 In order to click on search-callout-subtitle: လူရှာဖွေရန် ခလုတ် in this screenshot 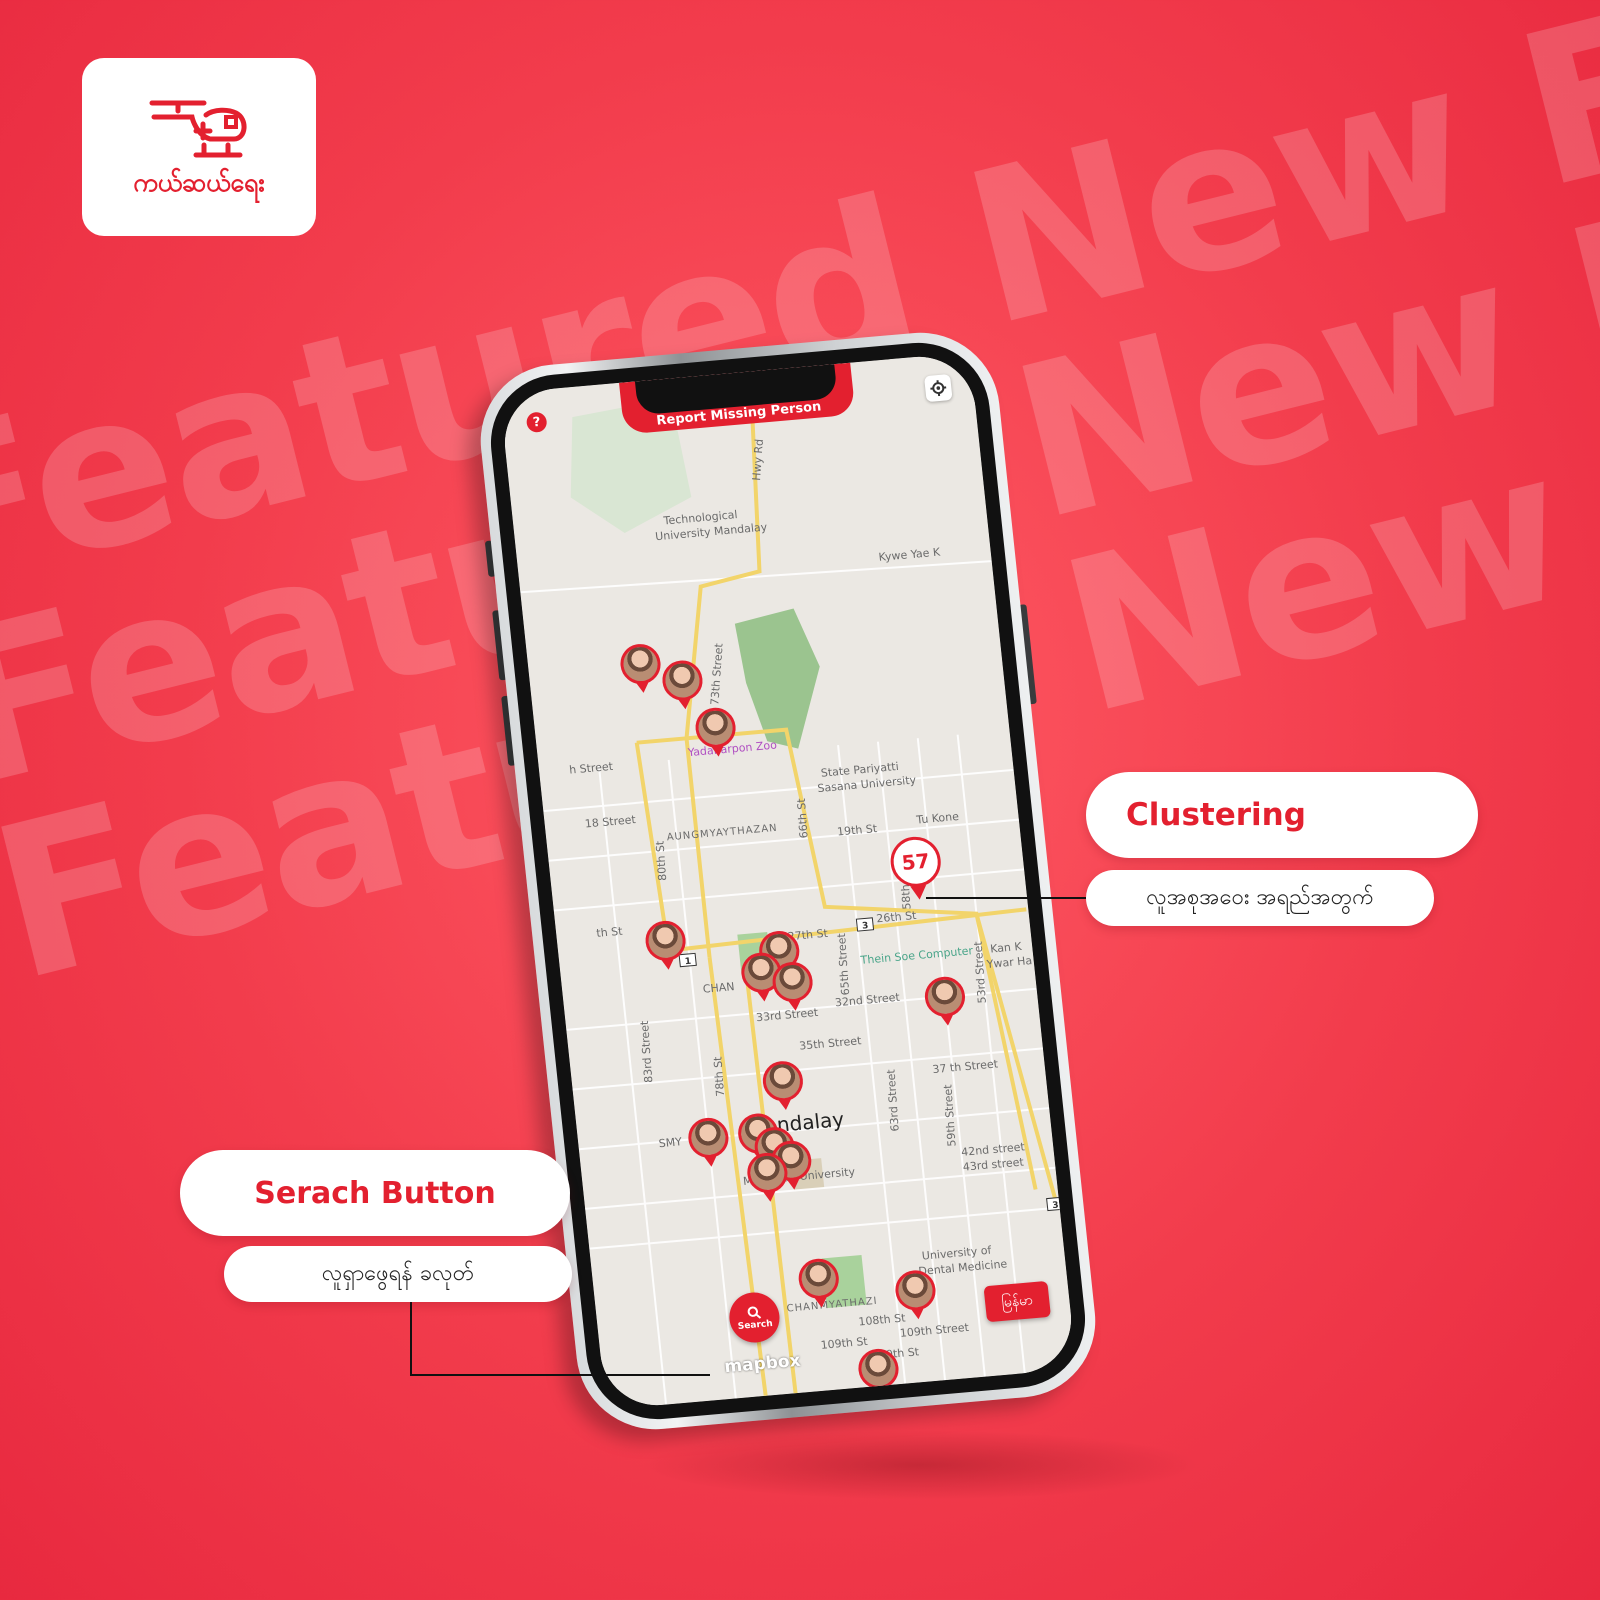, I will do `click(398, 1273)`.